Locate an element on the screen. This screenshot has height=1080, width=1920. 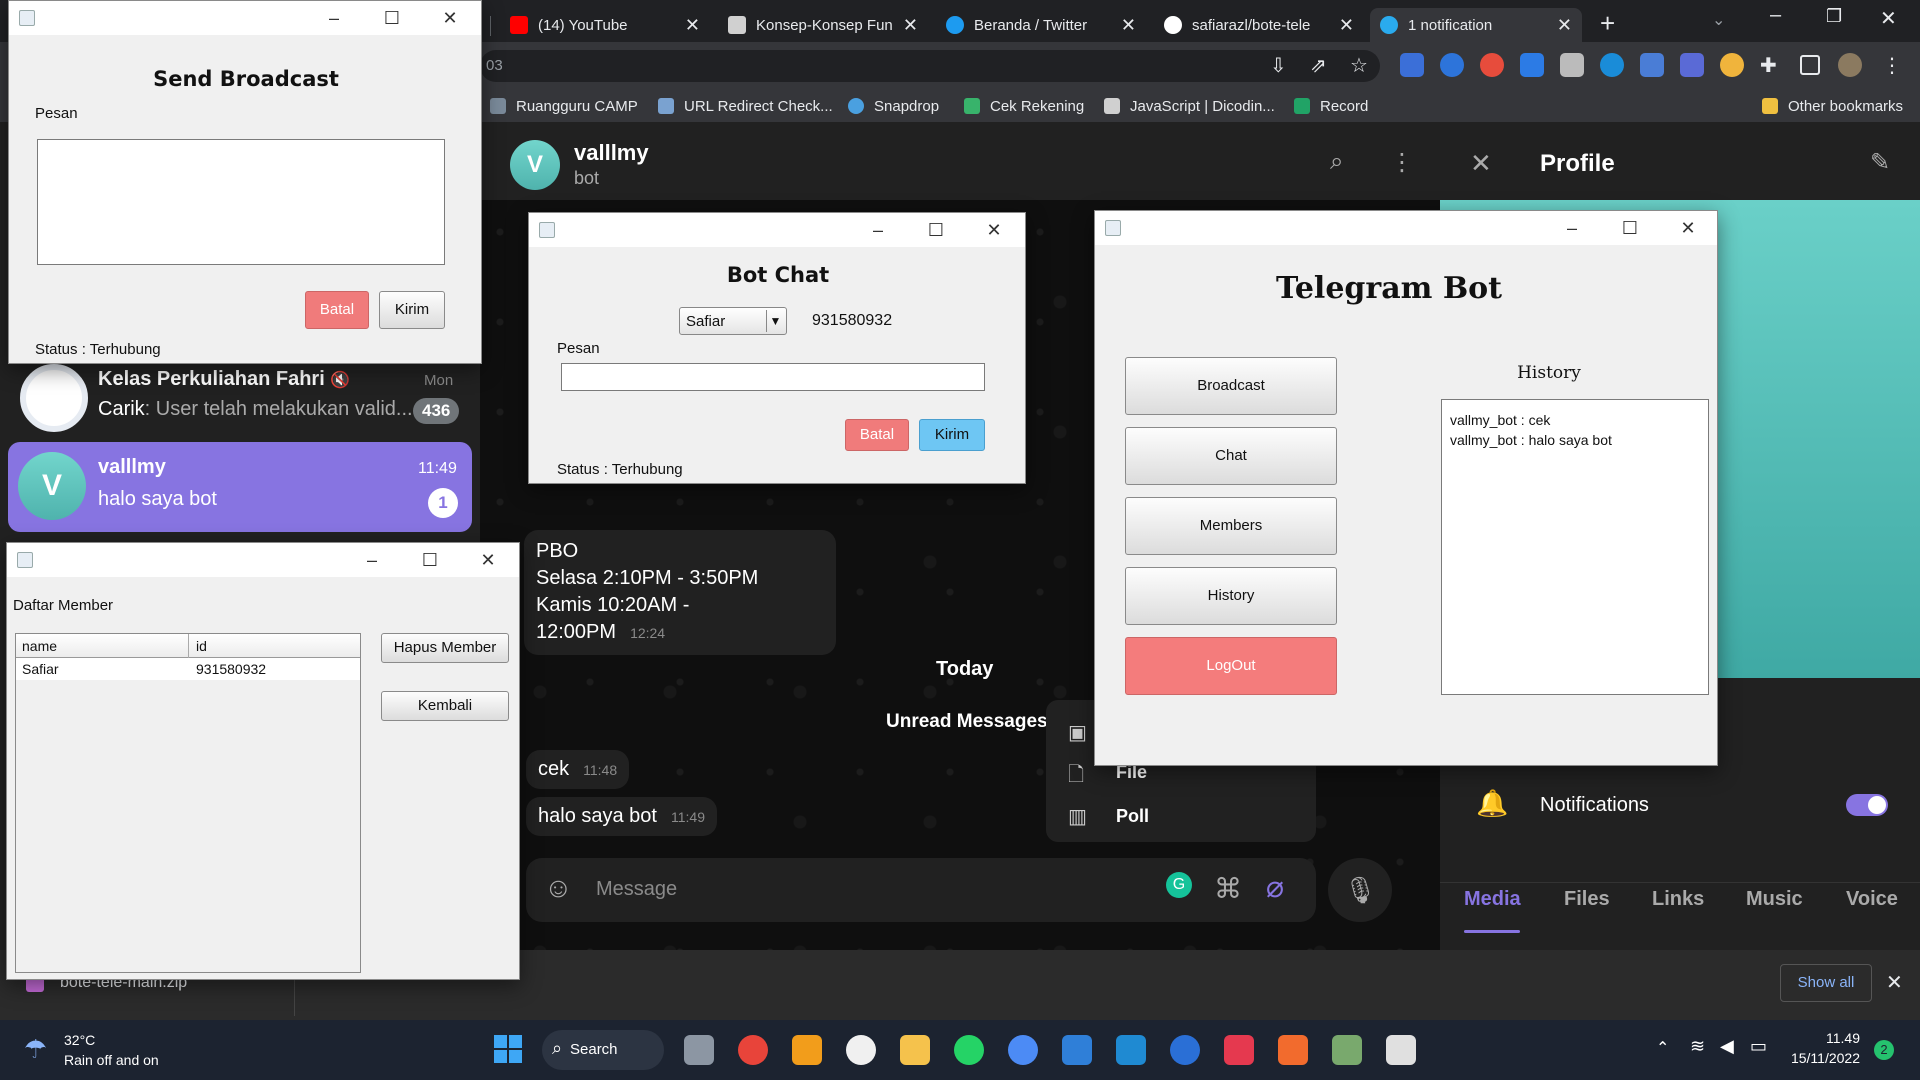
command-icon: ⌘ is located at coordinates (1228, 888).